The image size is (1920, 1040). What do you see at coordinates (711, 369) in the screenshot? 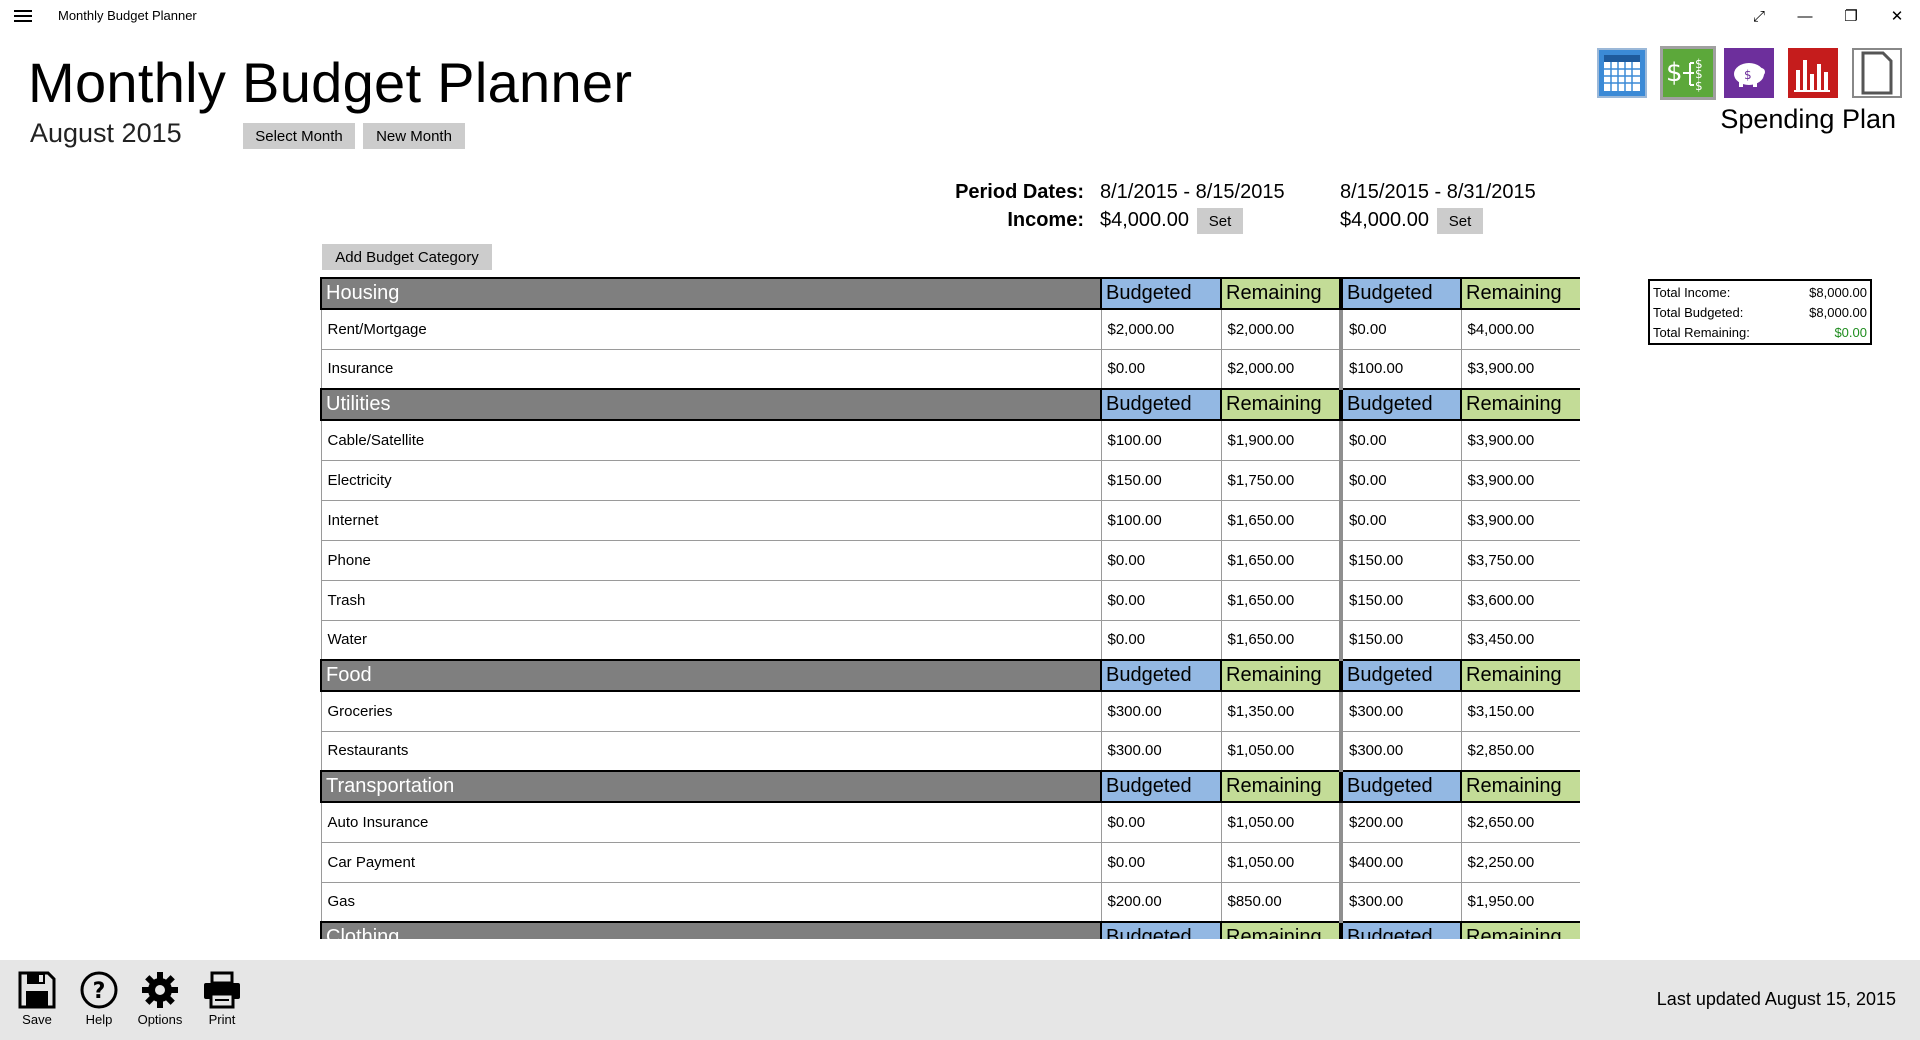
I see `item-name: Insurance` at bounding box center [711, 369].